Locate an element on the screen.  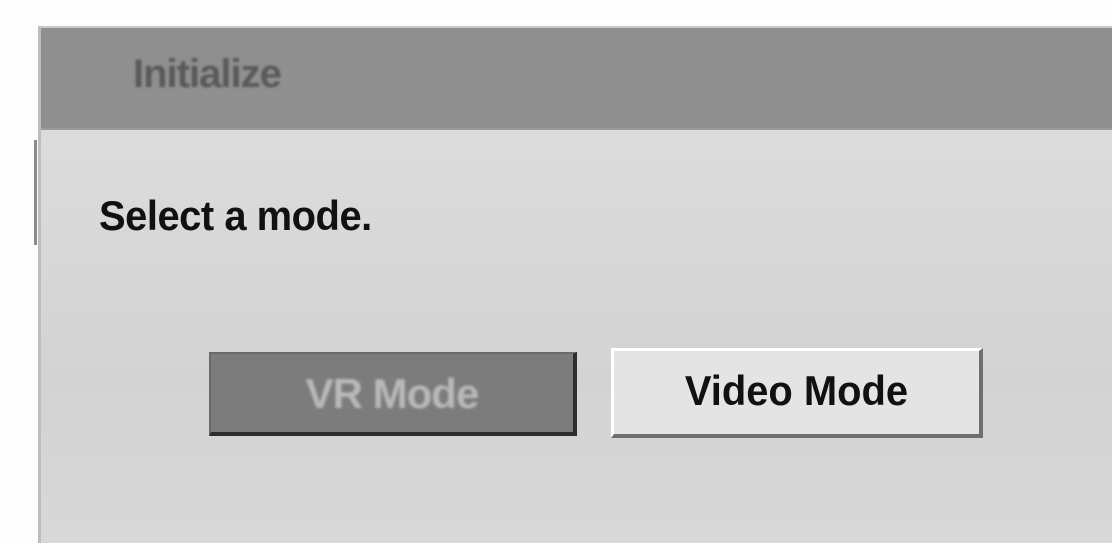
frame-edge-mark is located at coordinates (35, 192).